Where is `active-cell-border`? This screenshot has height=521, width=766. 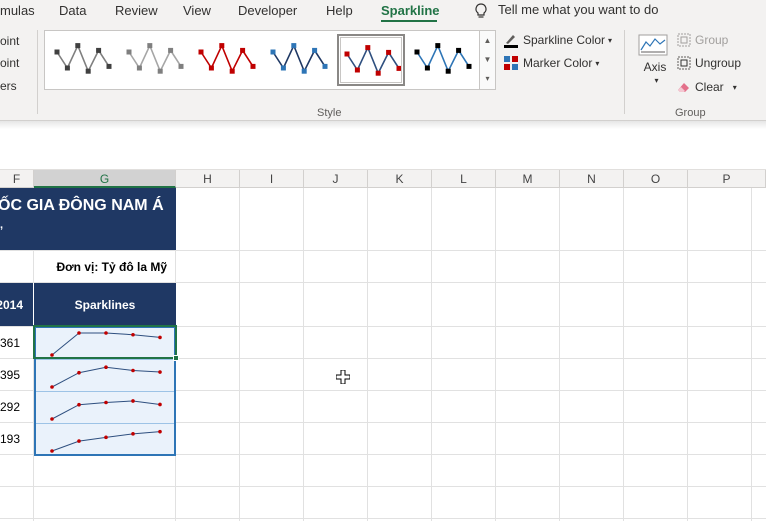 active-cell-border is located at coordinates (105, 342).